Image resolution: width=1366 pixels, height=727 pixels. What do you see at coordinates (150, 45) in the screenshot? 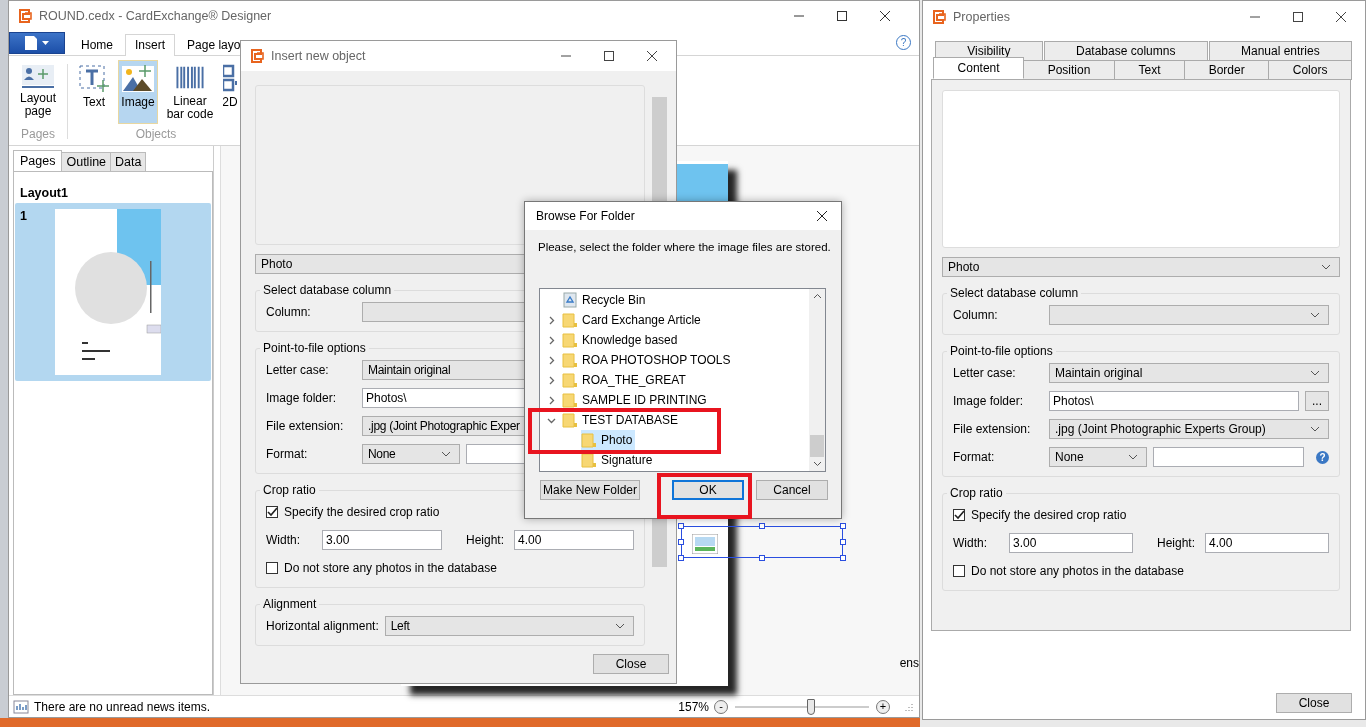
I see `ribbon-tab: Insert` at bounding box center [150, 45].